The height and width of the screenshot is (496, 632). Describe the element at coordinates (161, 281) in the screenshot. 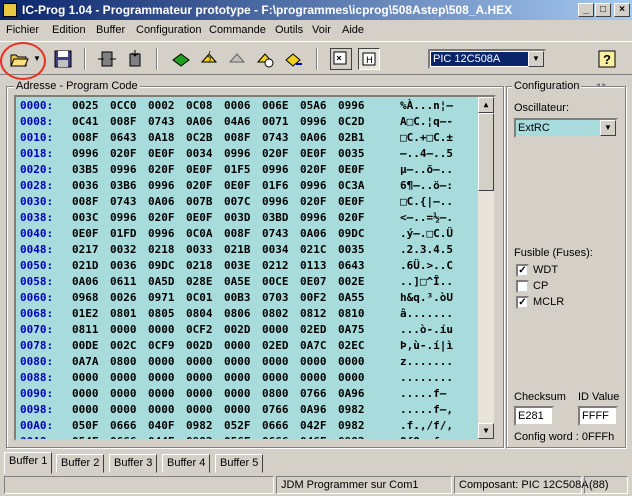

I see `hex-word: 0A5D` at that location.